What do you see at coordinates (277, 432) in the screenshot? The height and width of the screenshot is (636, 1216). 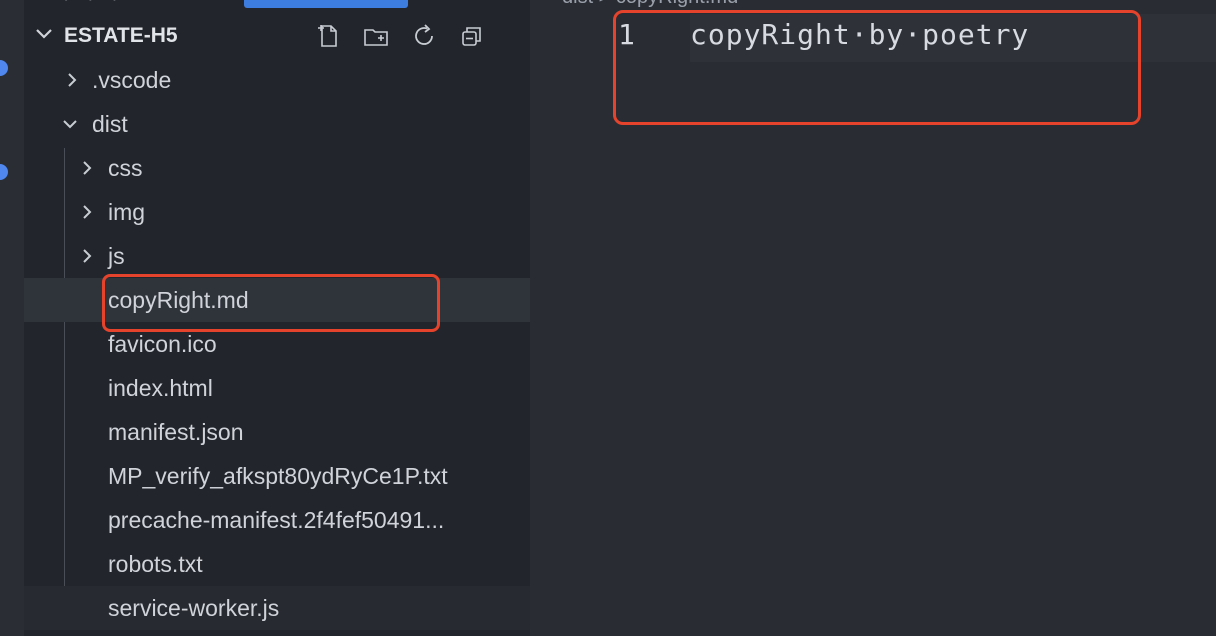 I see `tree-item-manifest-json: manifest.json` at bounding box center [277, 432].